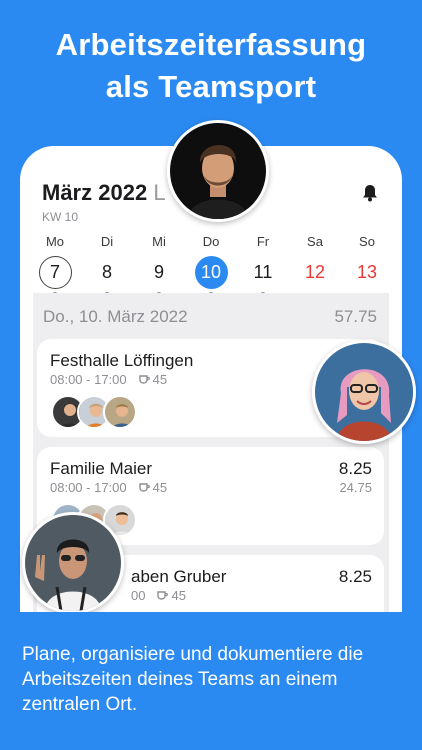 The image size is (422, 750). I want to click on calendar-header: März 2022 L KW 10, so click(104, 202).